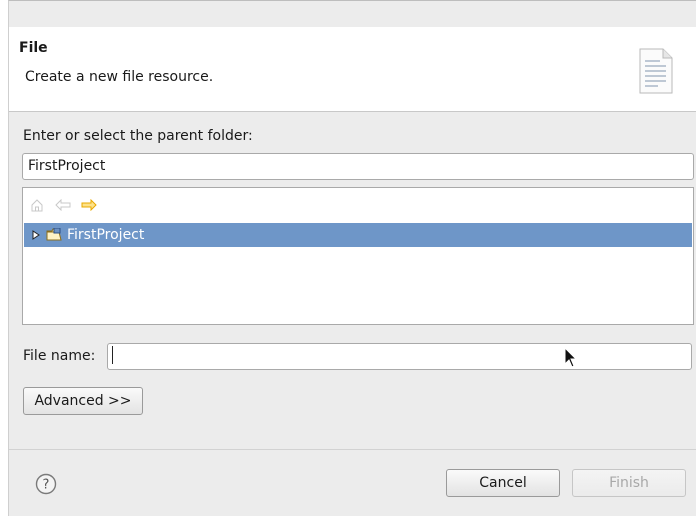  Describe the element at coordinates (656, 73) in the screenshot. I see `new-file-document-icon` at that location.